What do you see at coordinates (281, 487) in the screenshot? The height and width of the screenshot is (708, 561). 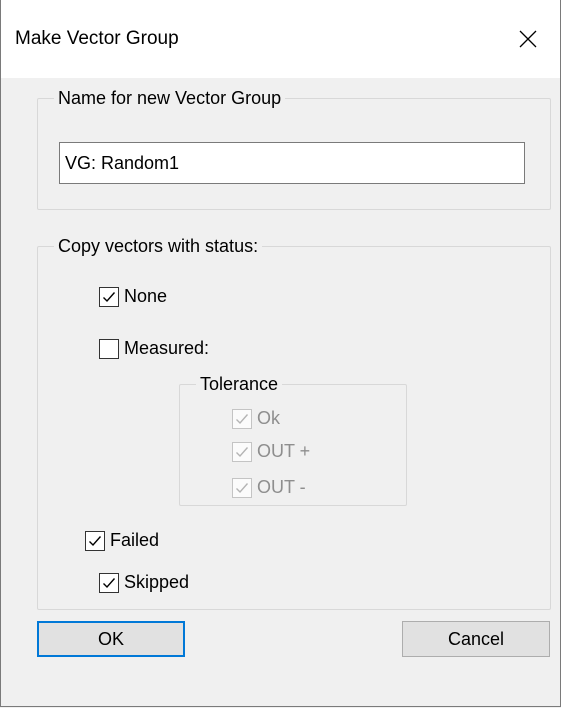 I see `out-minus-label: OUT -` at bounding box center [281, 487].